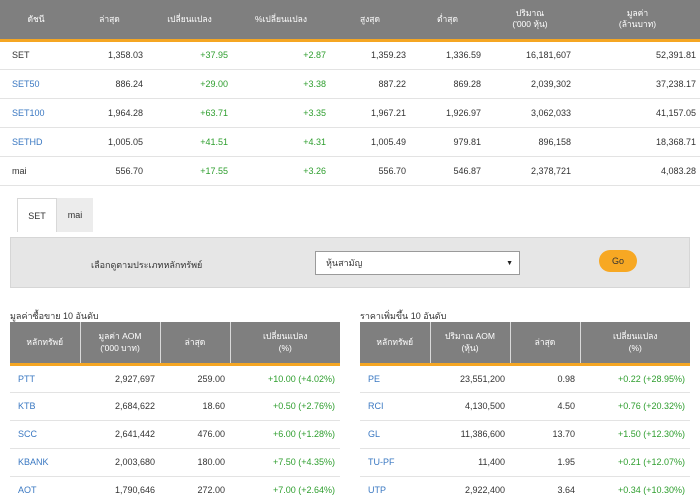 The width and height of the screenshot is (700, 504). What do you see at coordinates (530, 142) in the screenshot?
I see `index-volume: 896,158` at bounding box center [530, 142].